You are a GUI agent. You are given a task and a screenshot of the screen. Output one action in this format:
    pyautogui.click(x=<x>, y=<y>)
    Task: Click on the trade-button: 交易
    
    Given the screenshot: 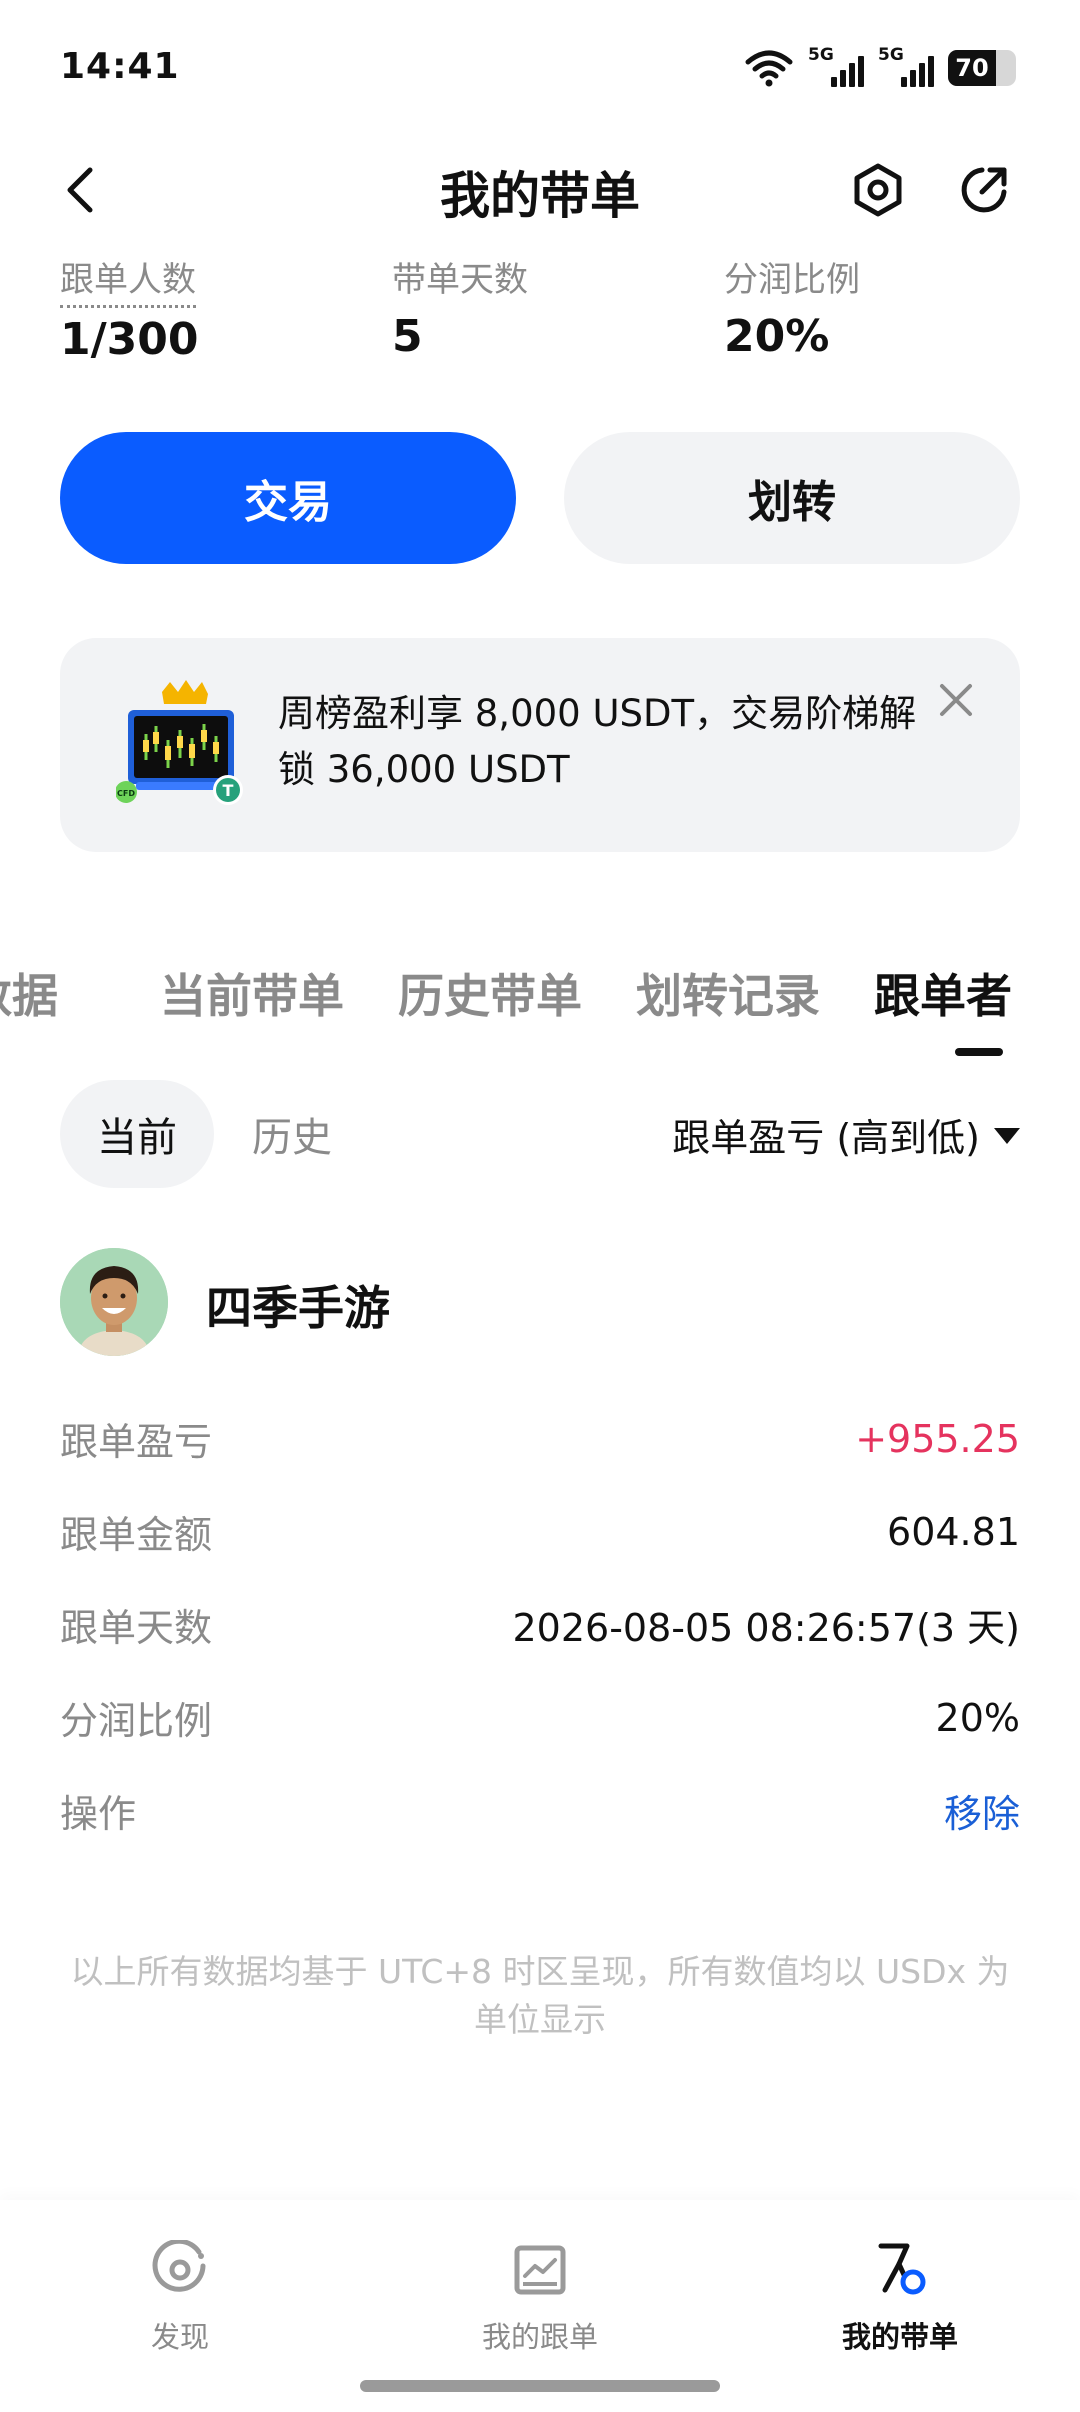 What is the action you would take?
    pyautogui.click(x=288, y=498)
    